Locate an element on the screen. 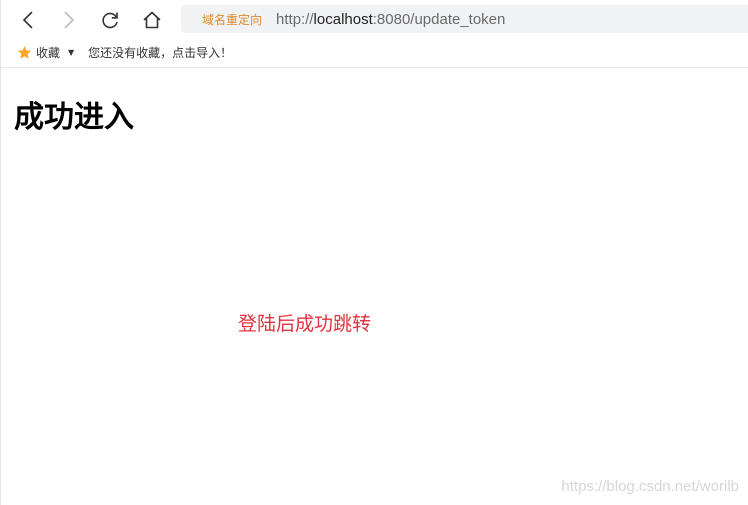  star-icon is located at coordinates (24, 52).